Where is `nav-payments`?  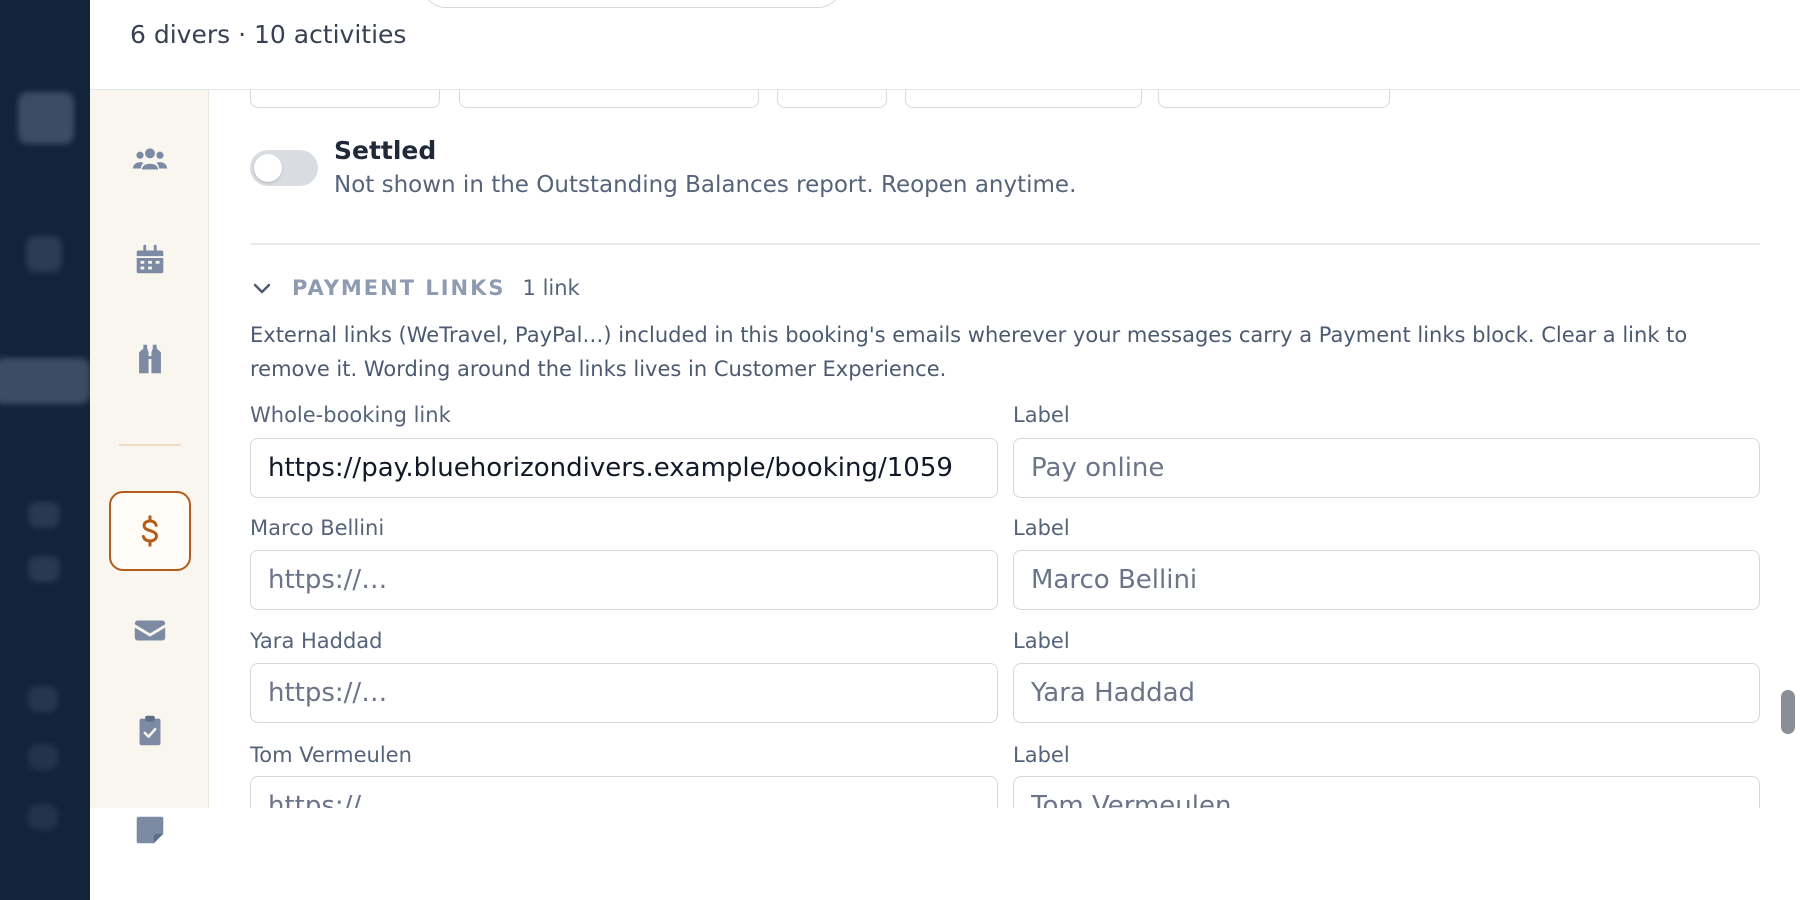
nav-payments is located at coordinates (150, 531).